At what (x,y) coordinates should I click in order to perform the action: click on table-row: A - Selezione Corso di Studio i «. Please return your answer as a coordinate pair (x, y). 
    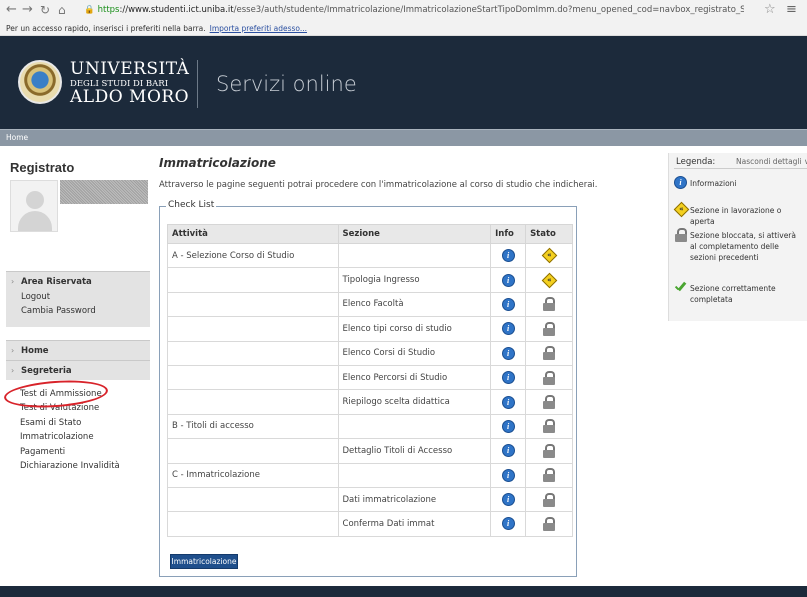
    Looking at the image, I should click on (370, 255).